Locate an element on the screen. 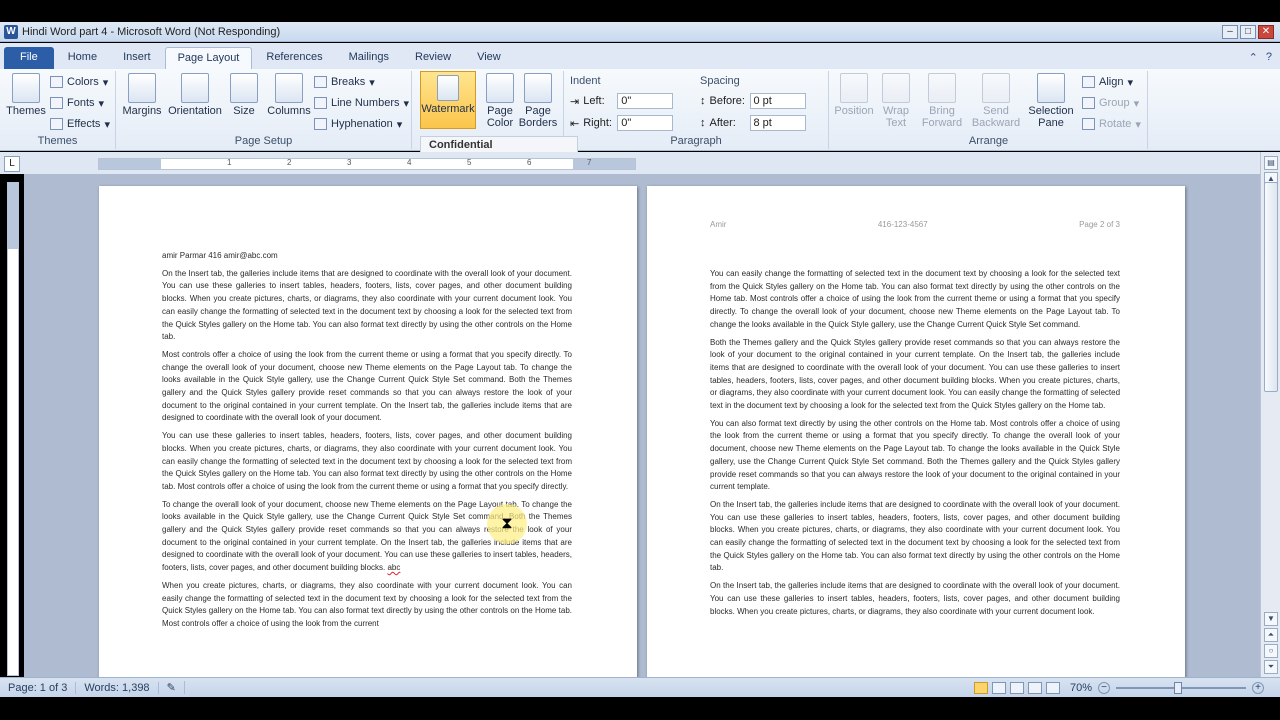  tab-view: View is located at coordinates (489, 58).